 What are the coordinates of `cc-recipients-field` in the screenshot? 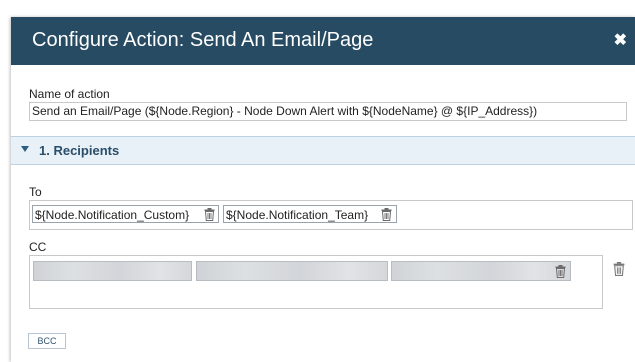 It's located at (316, 282).